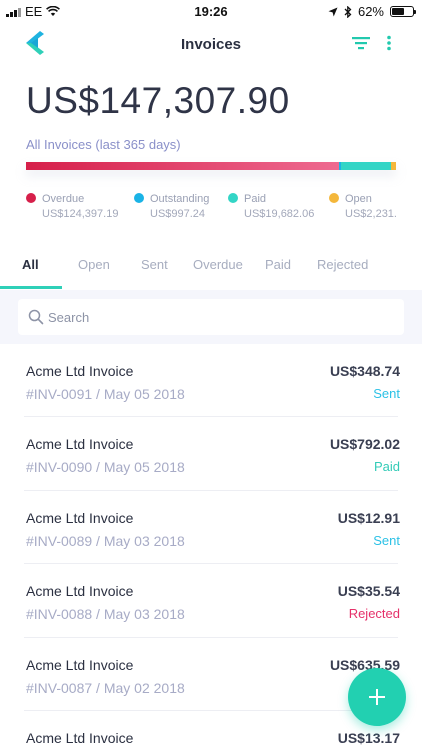 This screenshot has height=750, width=422. Describe the element at coordinates (105, 614) in the screenshot. I see `invoice-number-date: #INV-0088 / May 03 2018` at that location.